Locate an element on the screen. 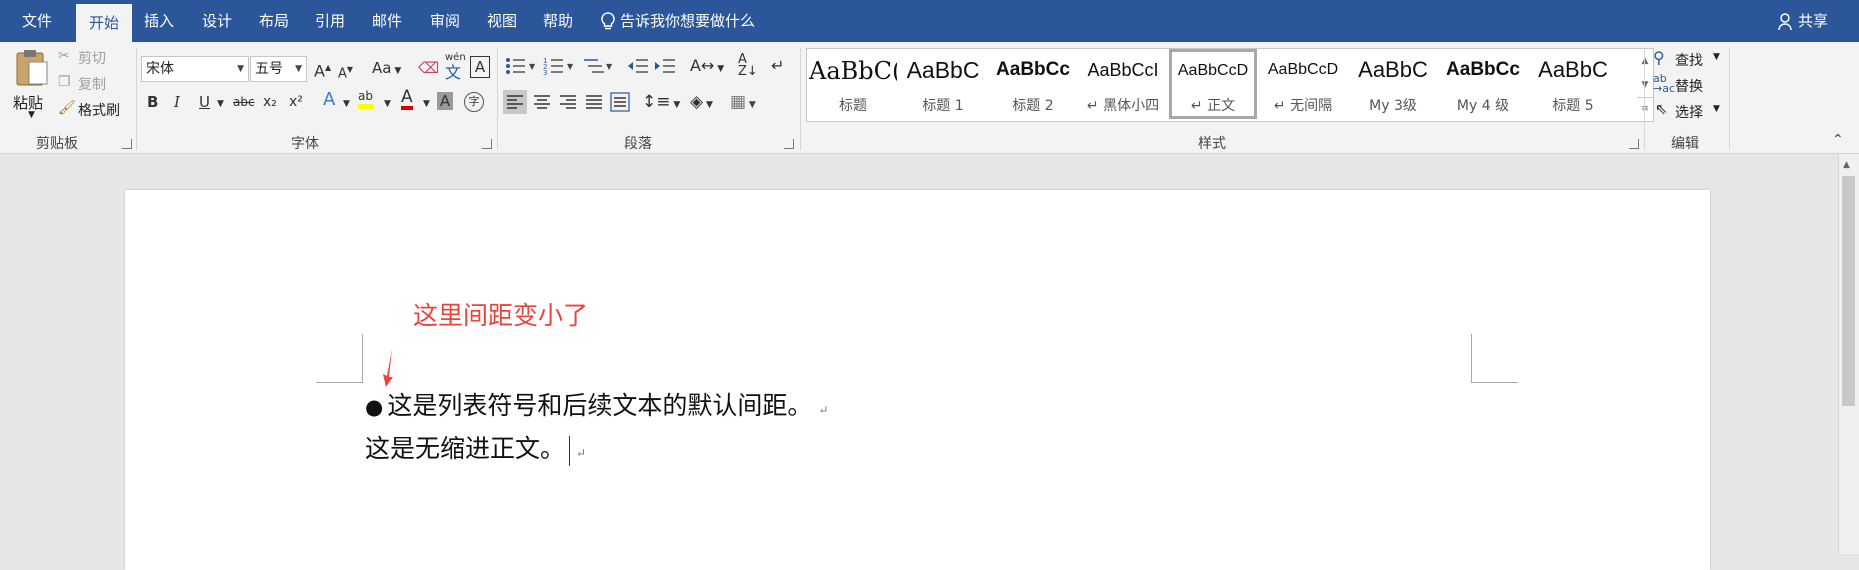 The width and height of the screenshot is (1859, 570). share-label: 共享 is located at coordinates (1813, 21).